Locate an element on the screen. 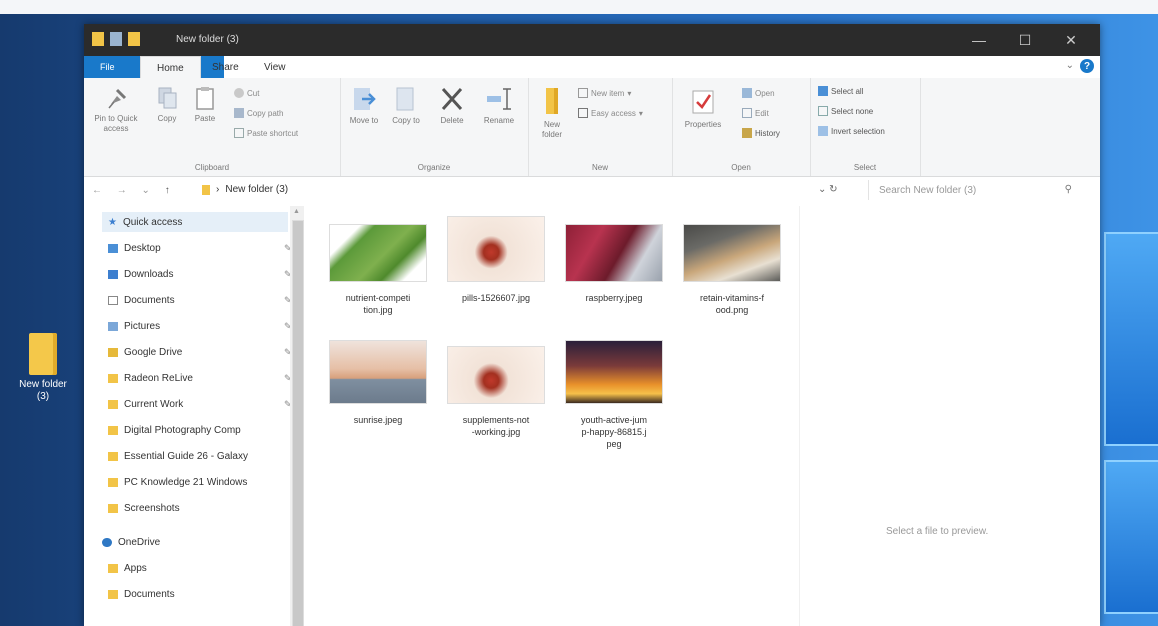 The image size is (1158, 626). nav-item-label: Documents is located at coordinates (149, 594).